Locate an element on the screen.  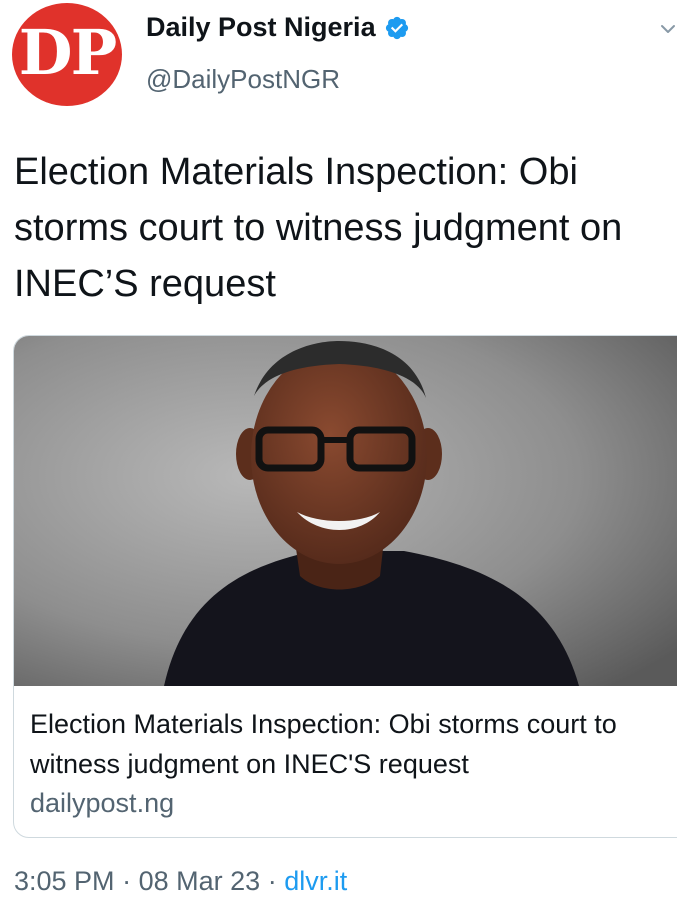
tweet-source: dlvr.it is located at coordinates (315, 881).